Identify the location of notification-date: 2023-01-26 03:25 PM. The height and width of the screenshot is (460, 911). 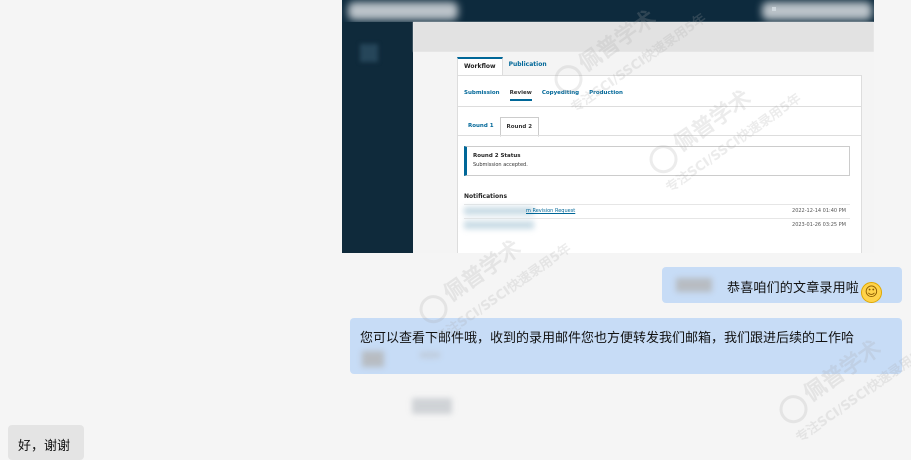
(819, 225).